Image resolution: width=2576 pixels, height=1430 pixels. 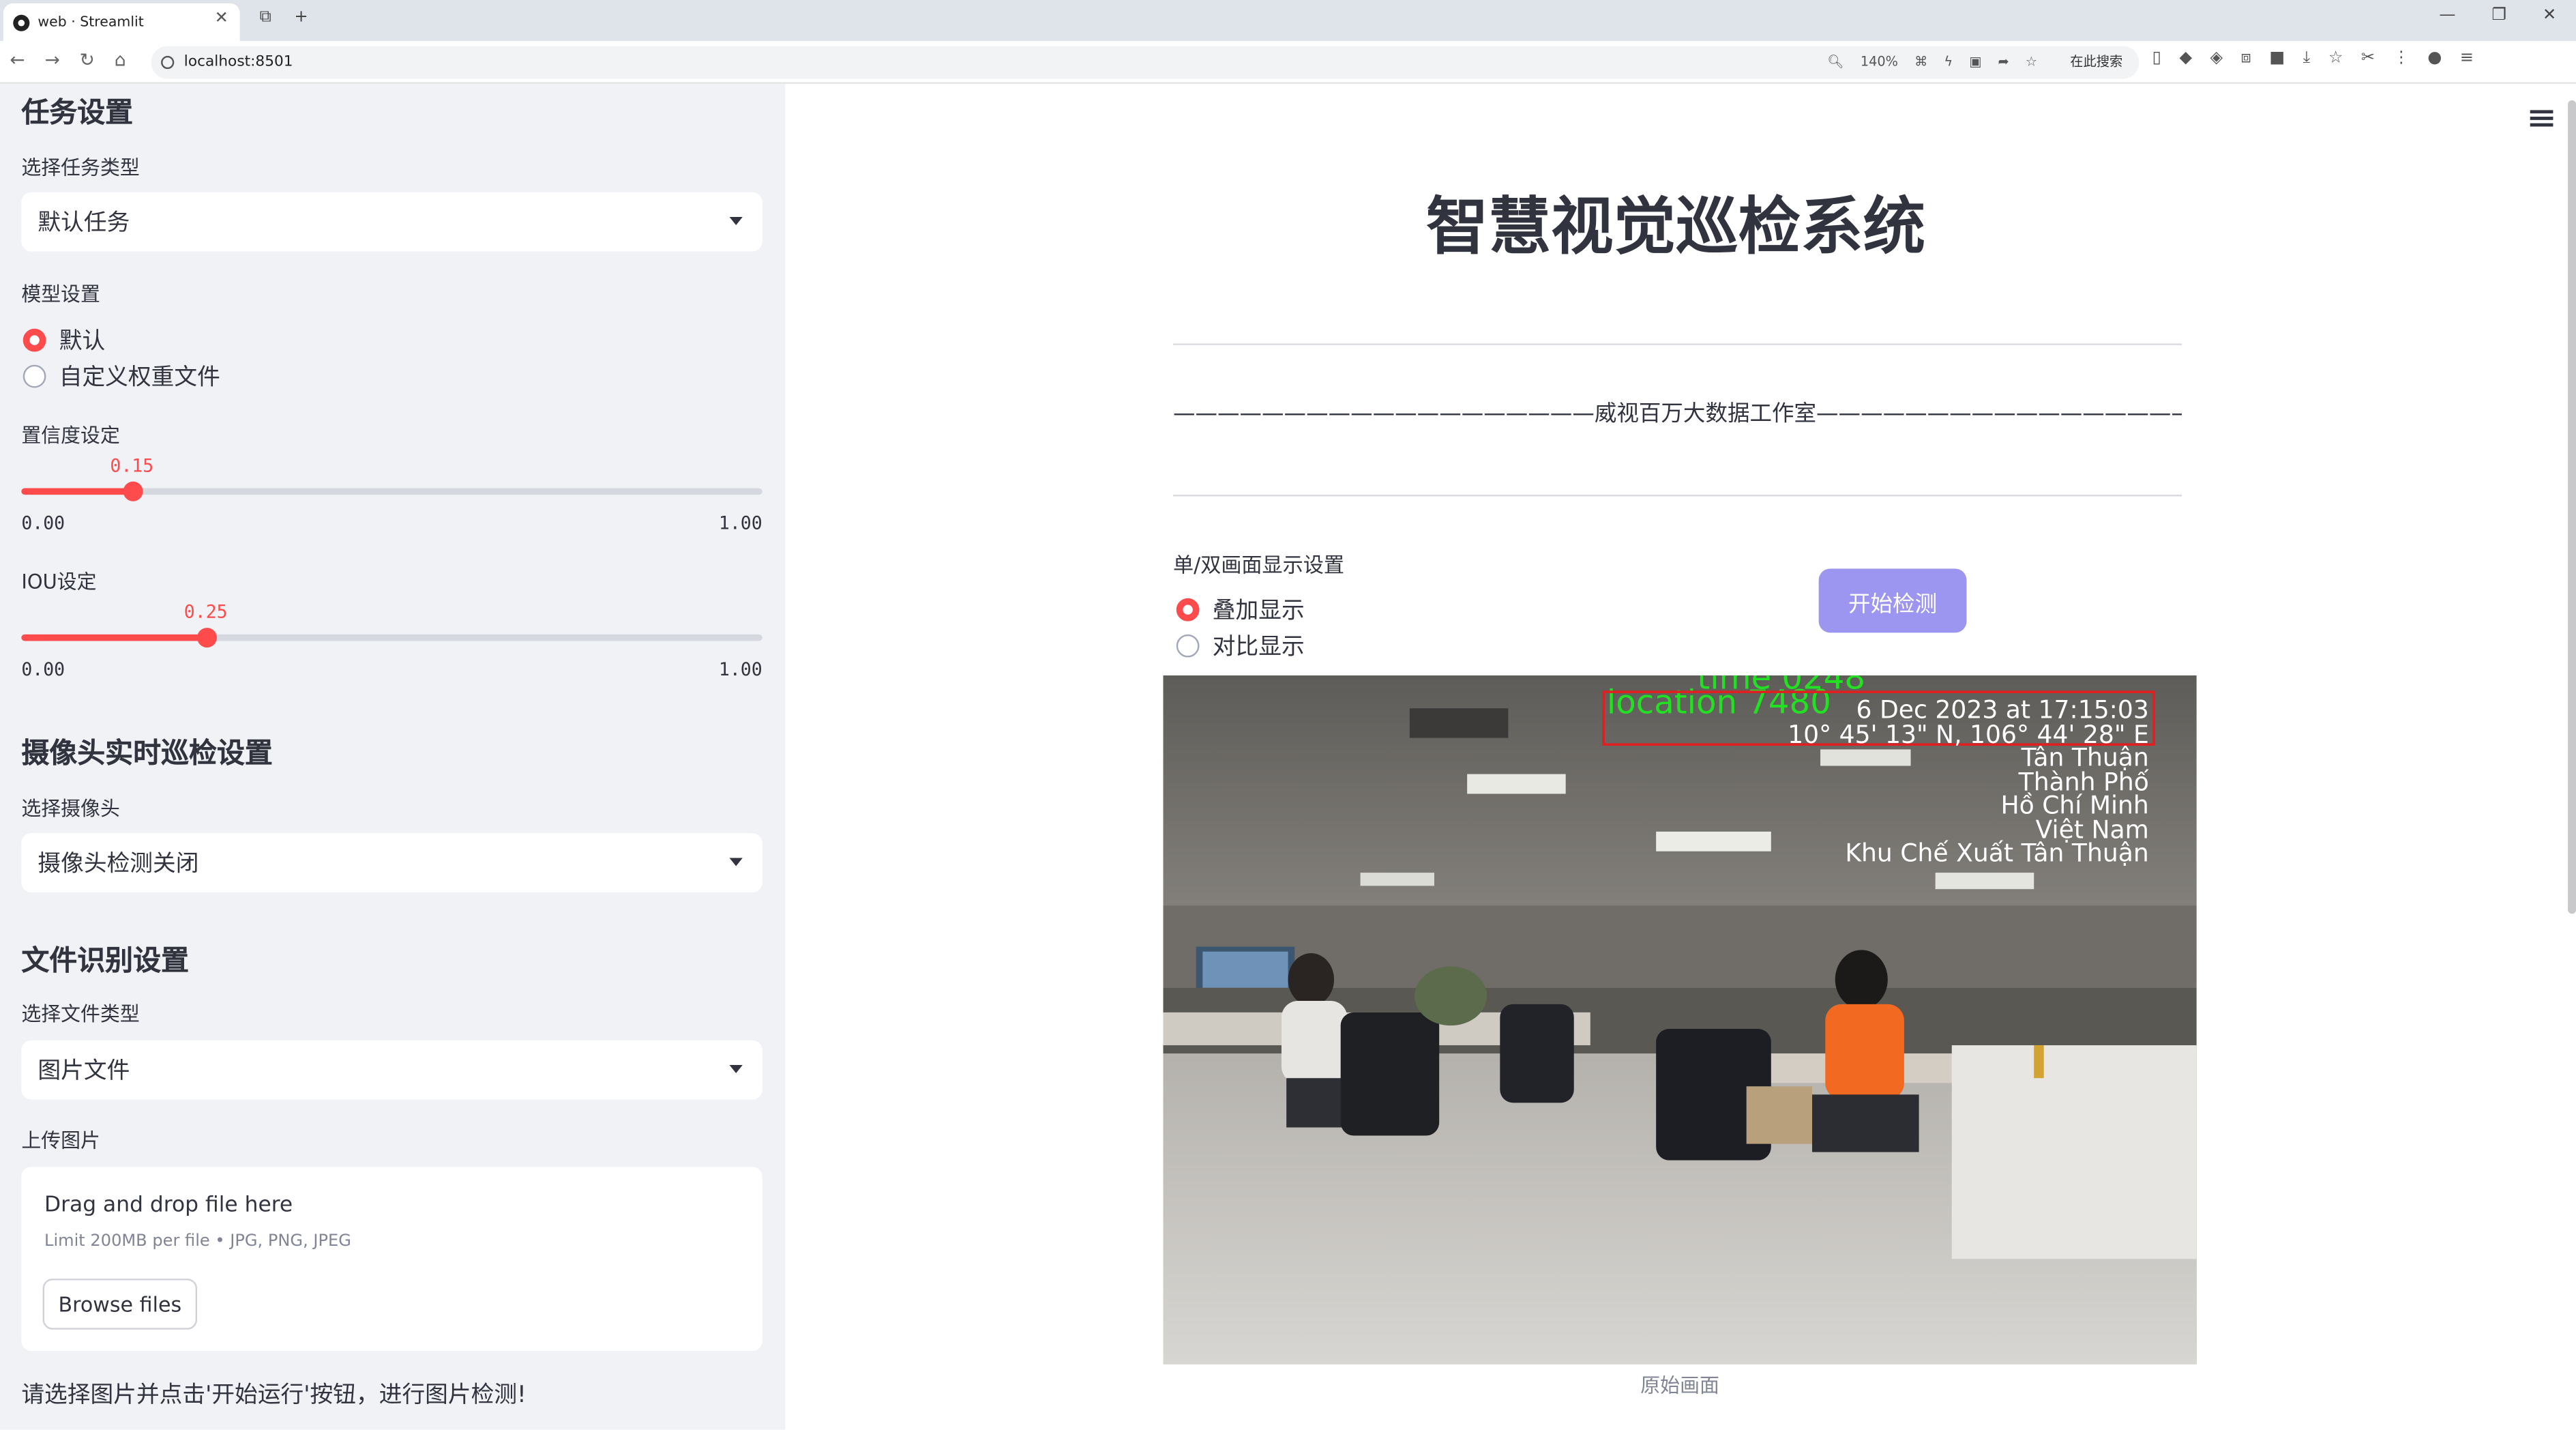 What do you see at coordinates (2031, 62) in the screenshot?
I see `favorite-star-icon: ☆` at bounding box center [2031, 62].